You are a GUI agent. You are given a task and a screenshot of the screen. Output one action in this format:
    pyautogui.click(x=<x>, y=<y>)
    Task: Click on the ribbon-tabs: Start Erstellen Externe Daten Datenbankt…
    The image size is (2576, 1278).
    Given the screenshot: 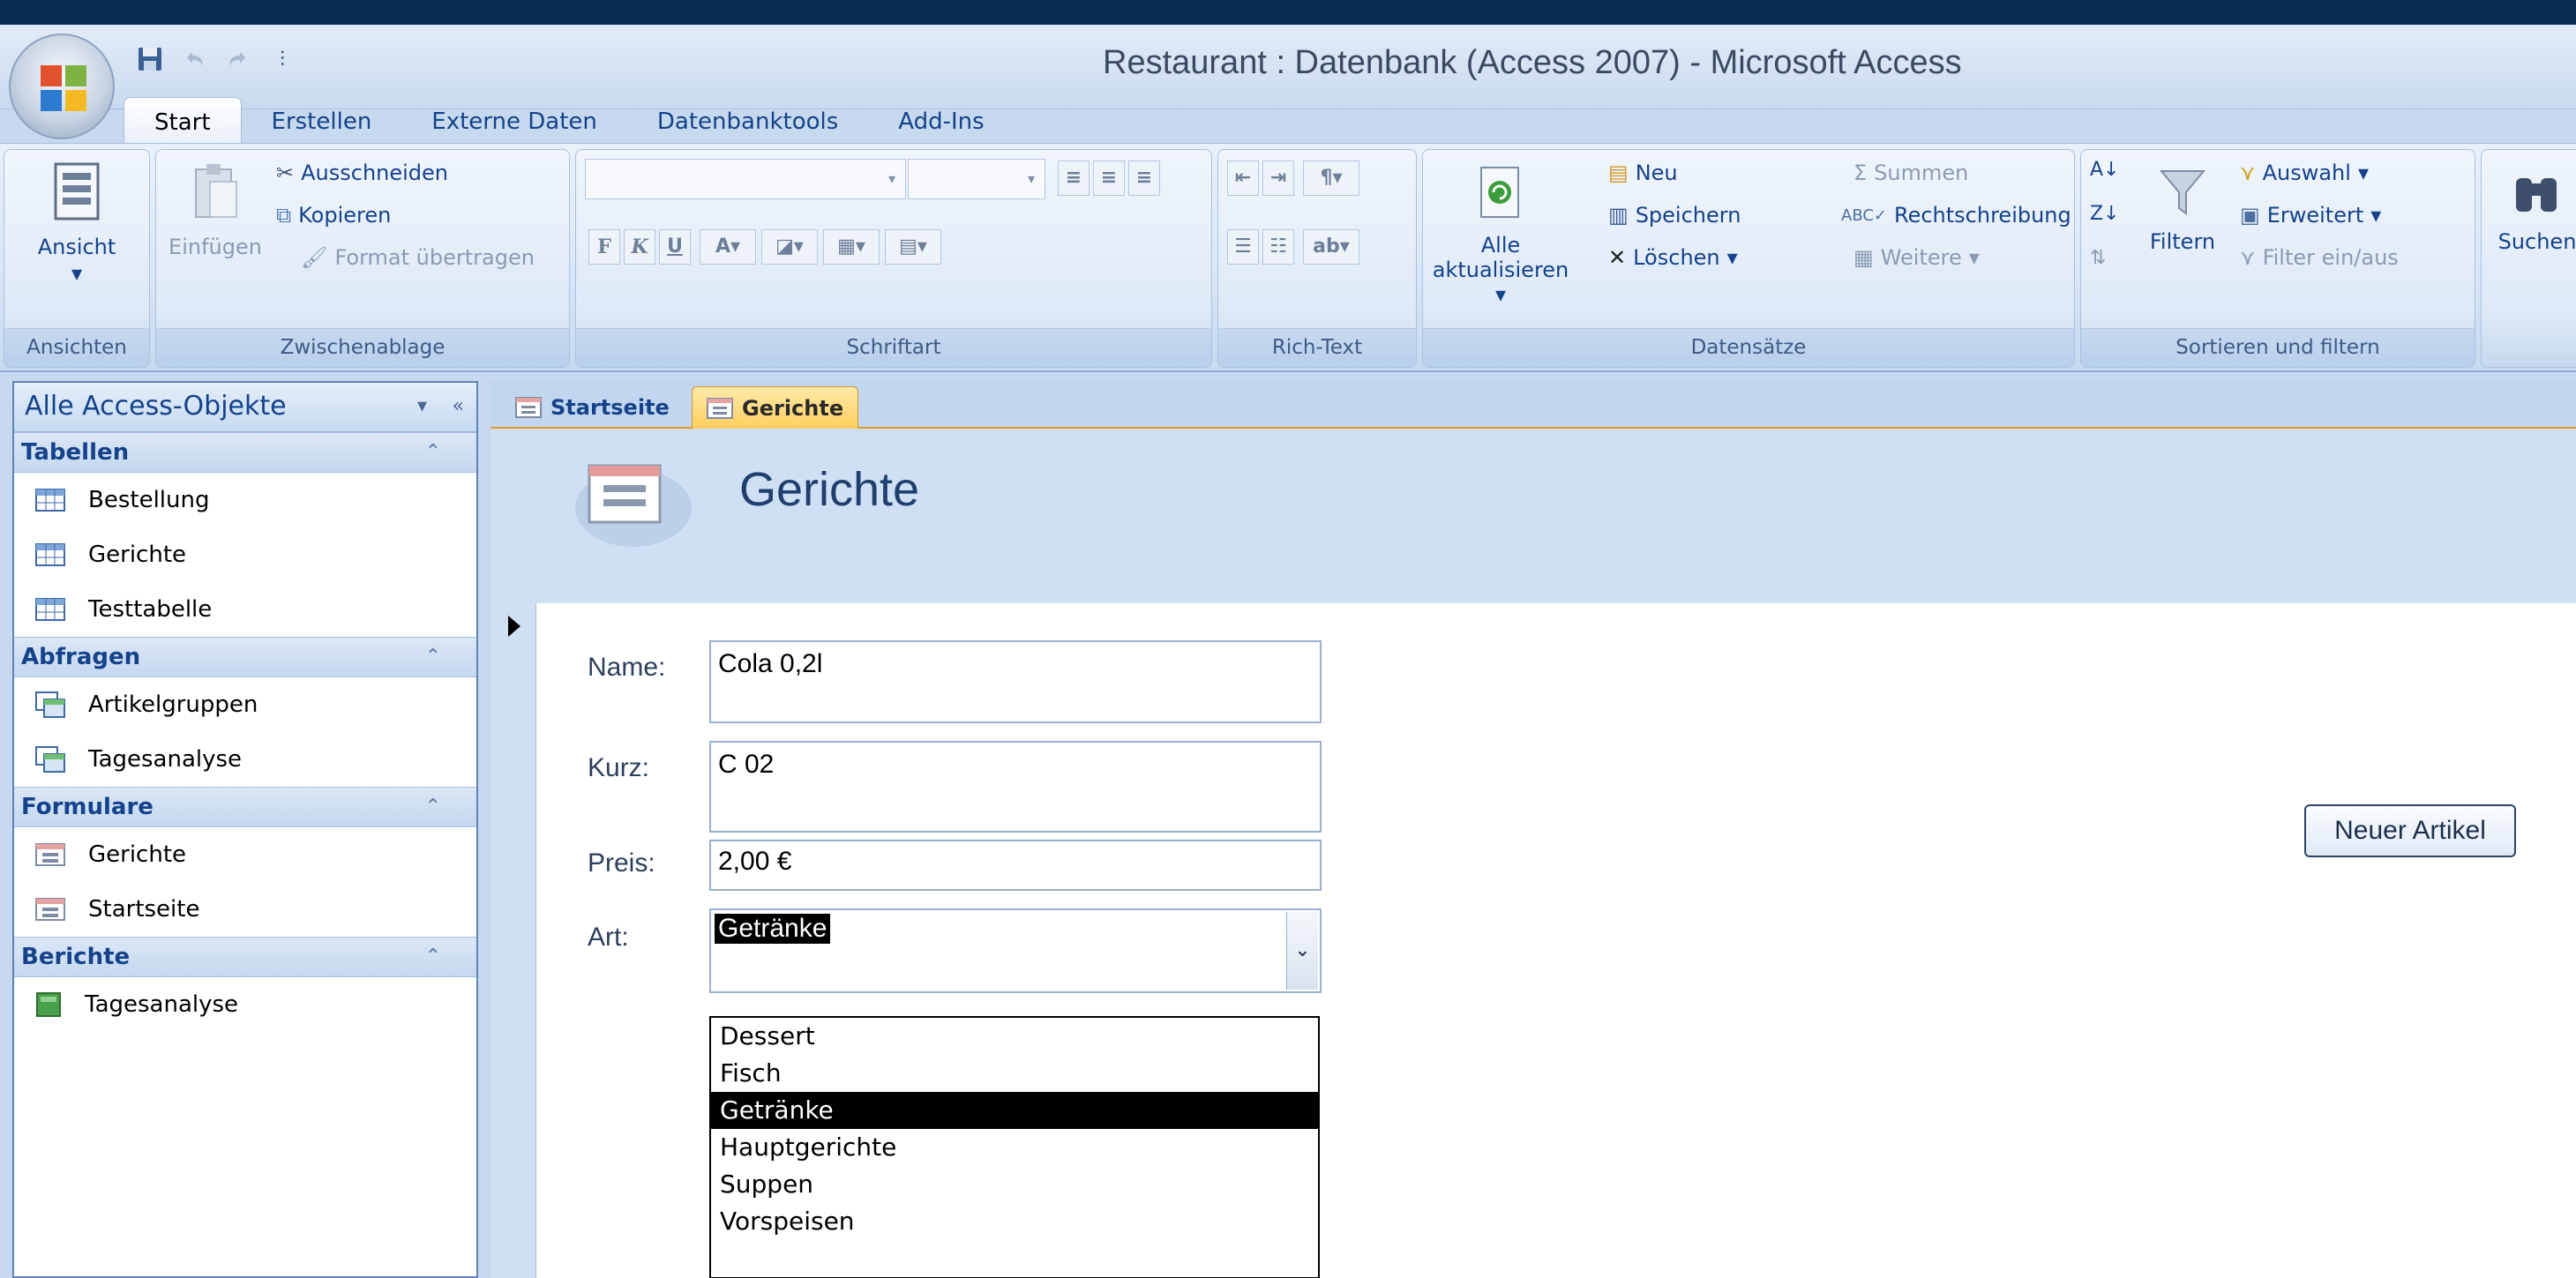 What is the action you would take?
    pyautogui.click(x=570, y=119)
    